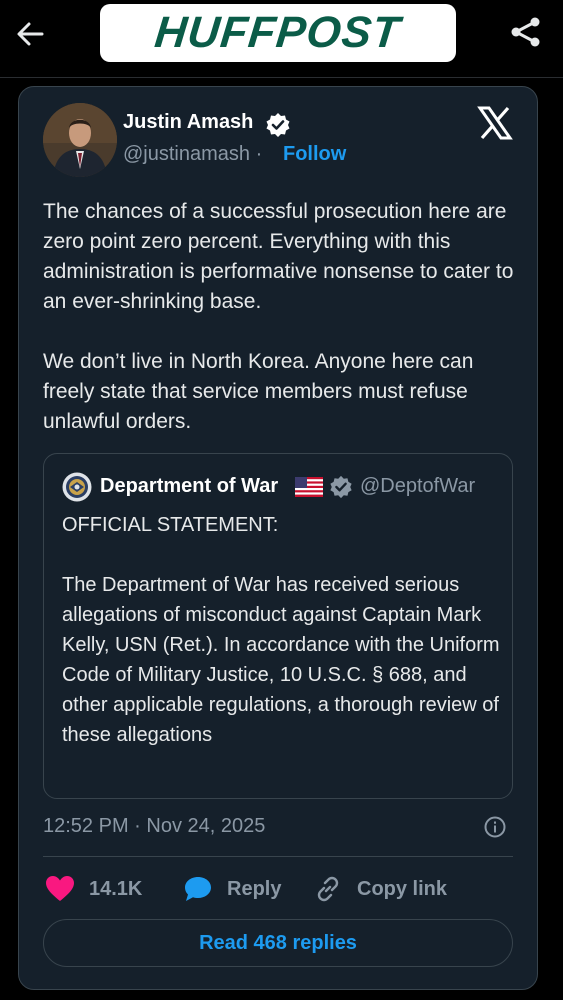  I want to click on x-logo-icon, so click(495, 123).